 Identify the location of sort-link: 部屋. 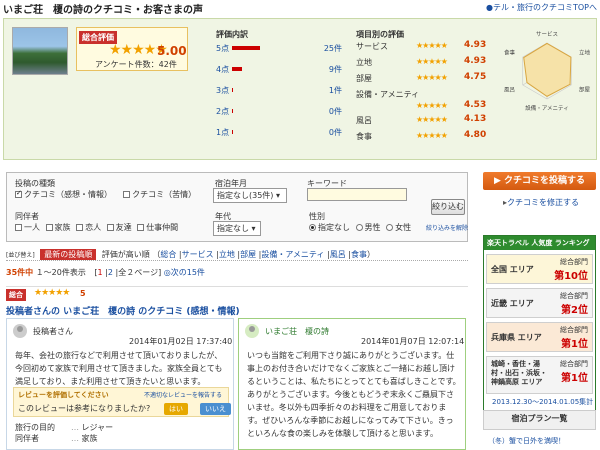
(248, 254).